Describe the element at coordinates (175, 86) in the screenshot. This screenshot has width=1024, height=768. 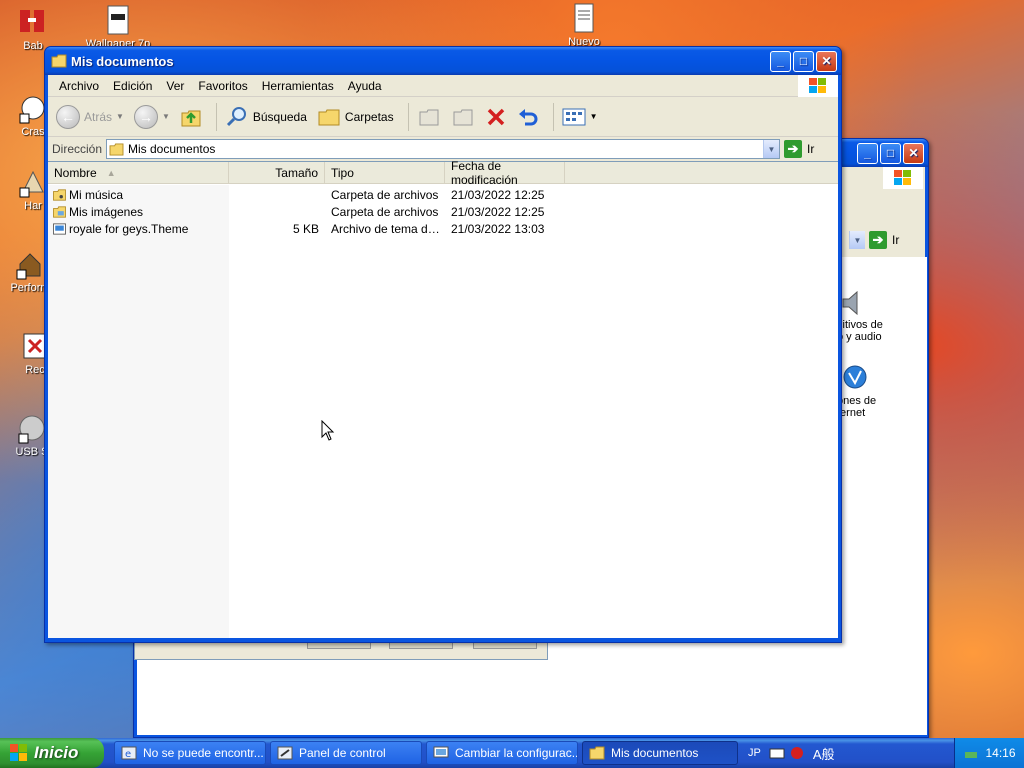
I see `menu-ver: Ver` at that location.